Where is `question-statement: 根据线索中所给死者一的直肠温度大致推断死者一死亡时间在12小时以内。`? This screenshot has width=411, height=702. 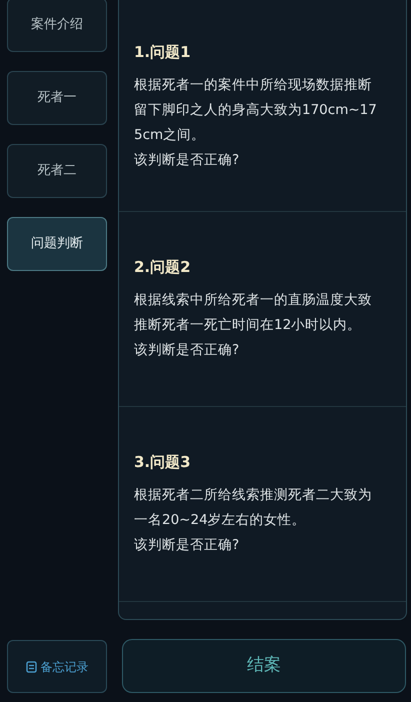
question-statement: 根据线索中所给死者一的直肠温度大致推断死者一死亡时间在12小时以内。 is located at coordinates (253, 313).